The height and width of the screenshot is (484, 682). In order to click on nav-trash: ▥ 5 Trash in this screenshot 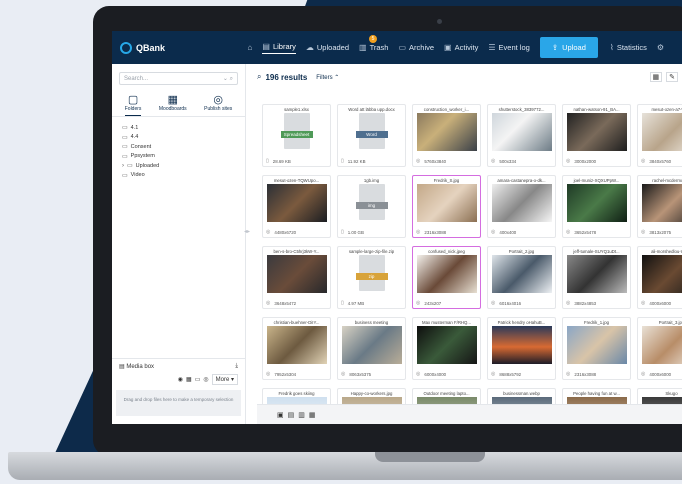, I will do `click(374, 43)`.